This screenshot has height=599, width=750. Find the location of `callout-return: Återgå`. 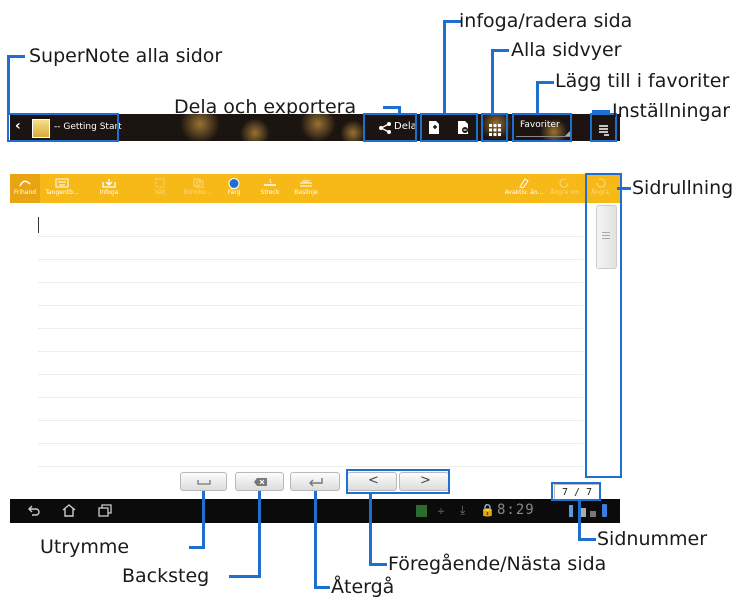

callout-return: Återgå is located at coordinates (363, 587).